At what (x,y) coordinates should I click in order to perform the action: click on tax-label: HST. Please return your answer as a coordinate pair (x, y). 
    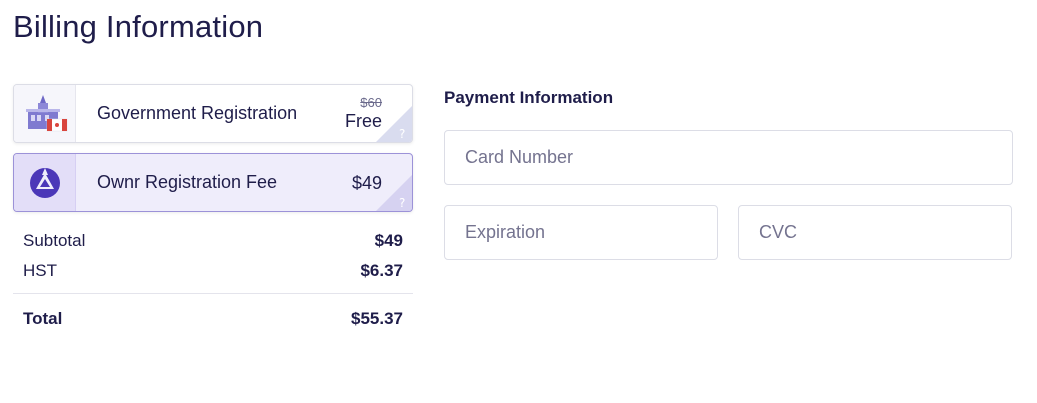
    Looking at the image, I should click on (40, 270).